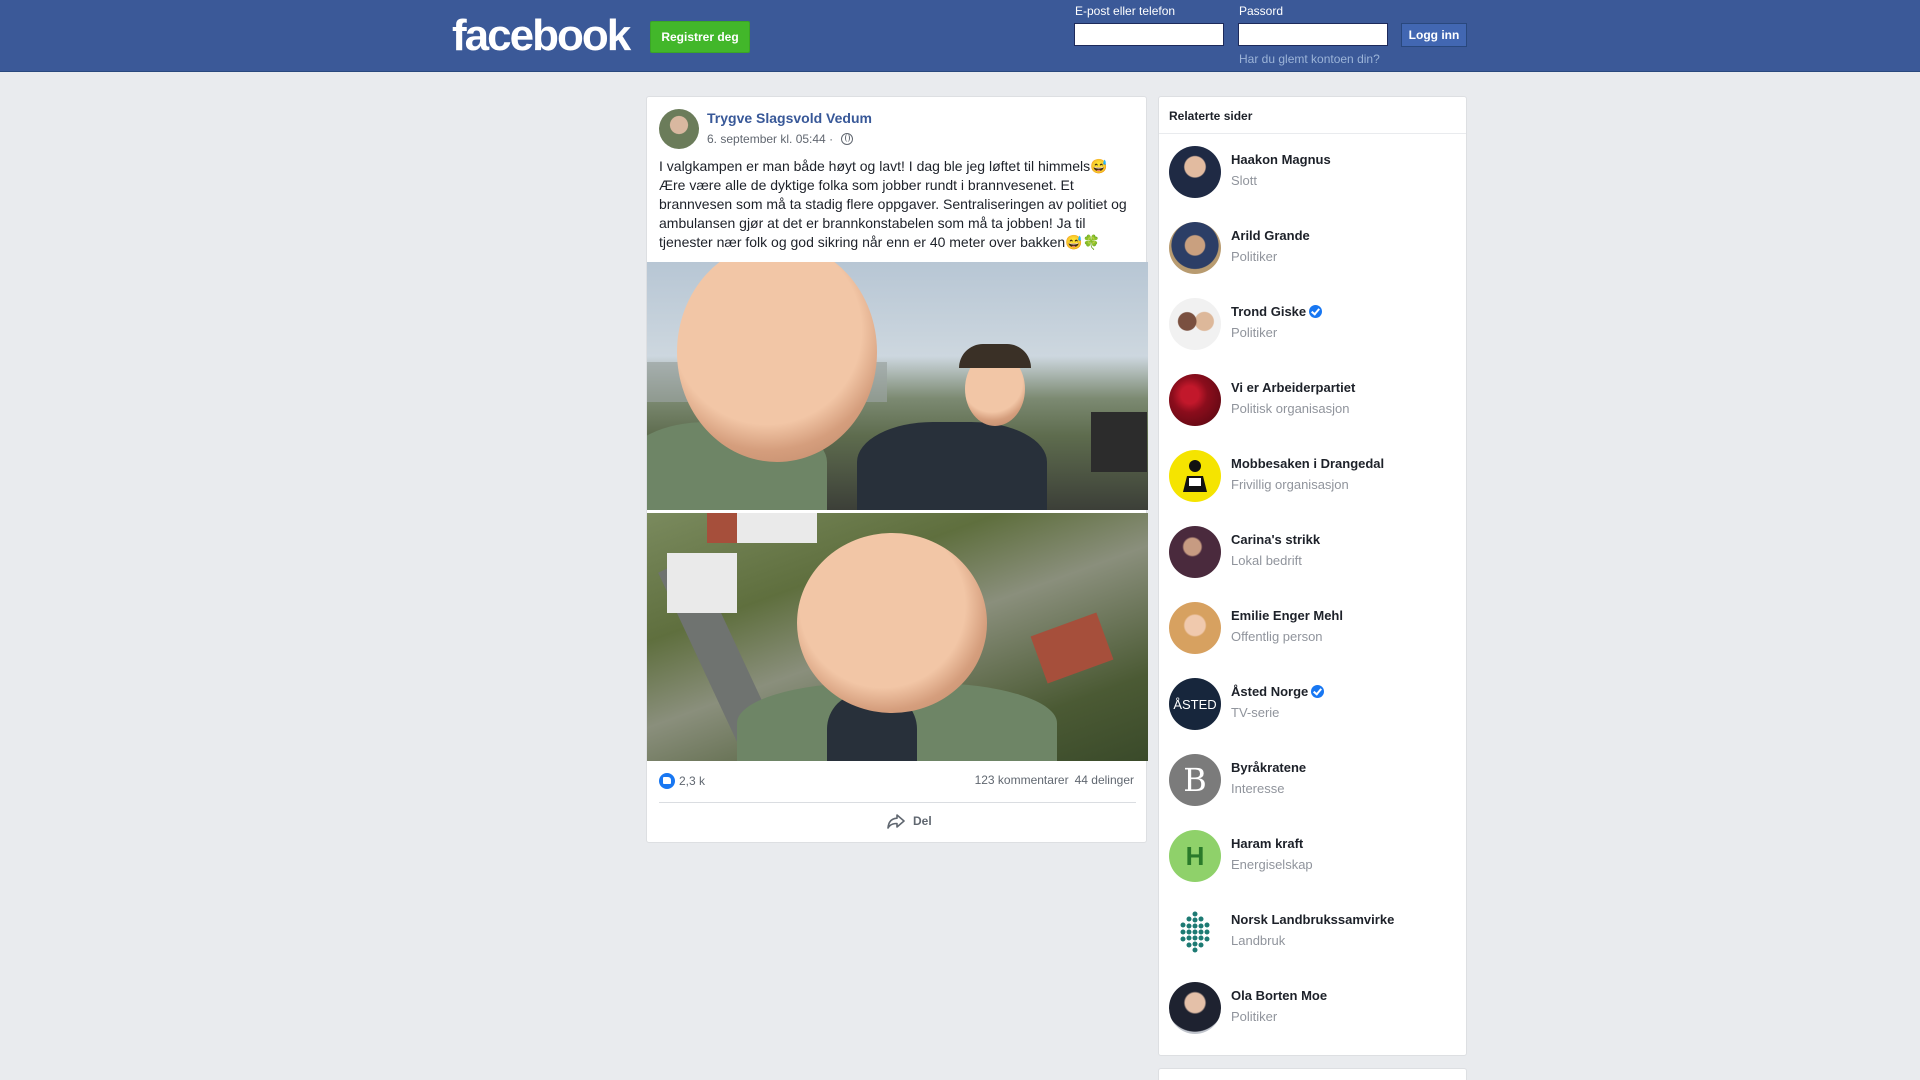  I want to click on like-count: 2,3 k, so click(692, 781).